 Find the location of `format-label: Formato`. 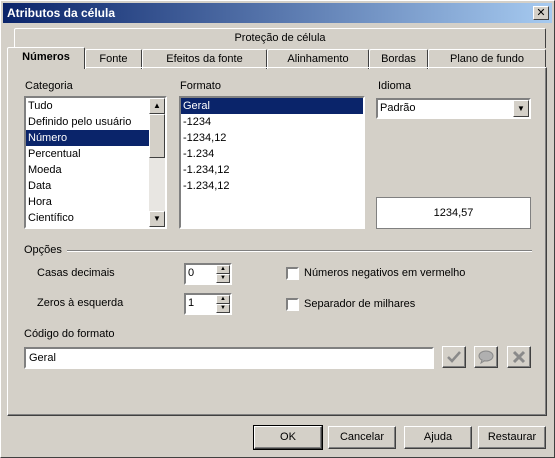

format-label: Formato is located at coordinates (200, 86).